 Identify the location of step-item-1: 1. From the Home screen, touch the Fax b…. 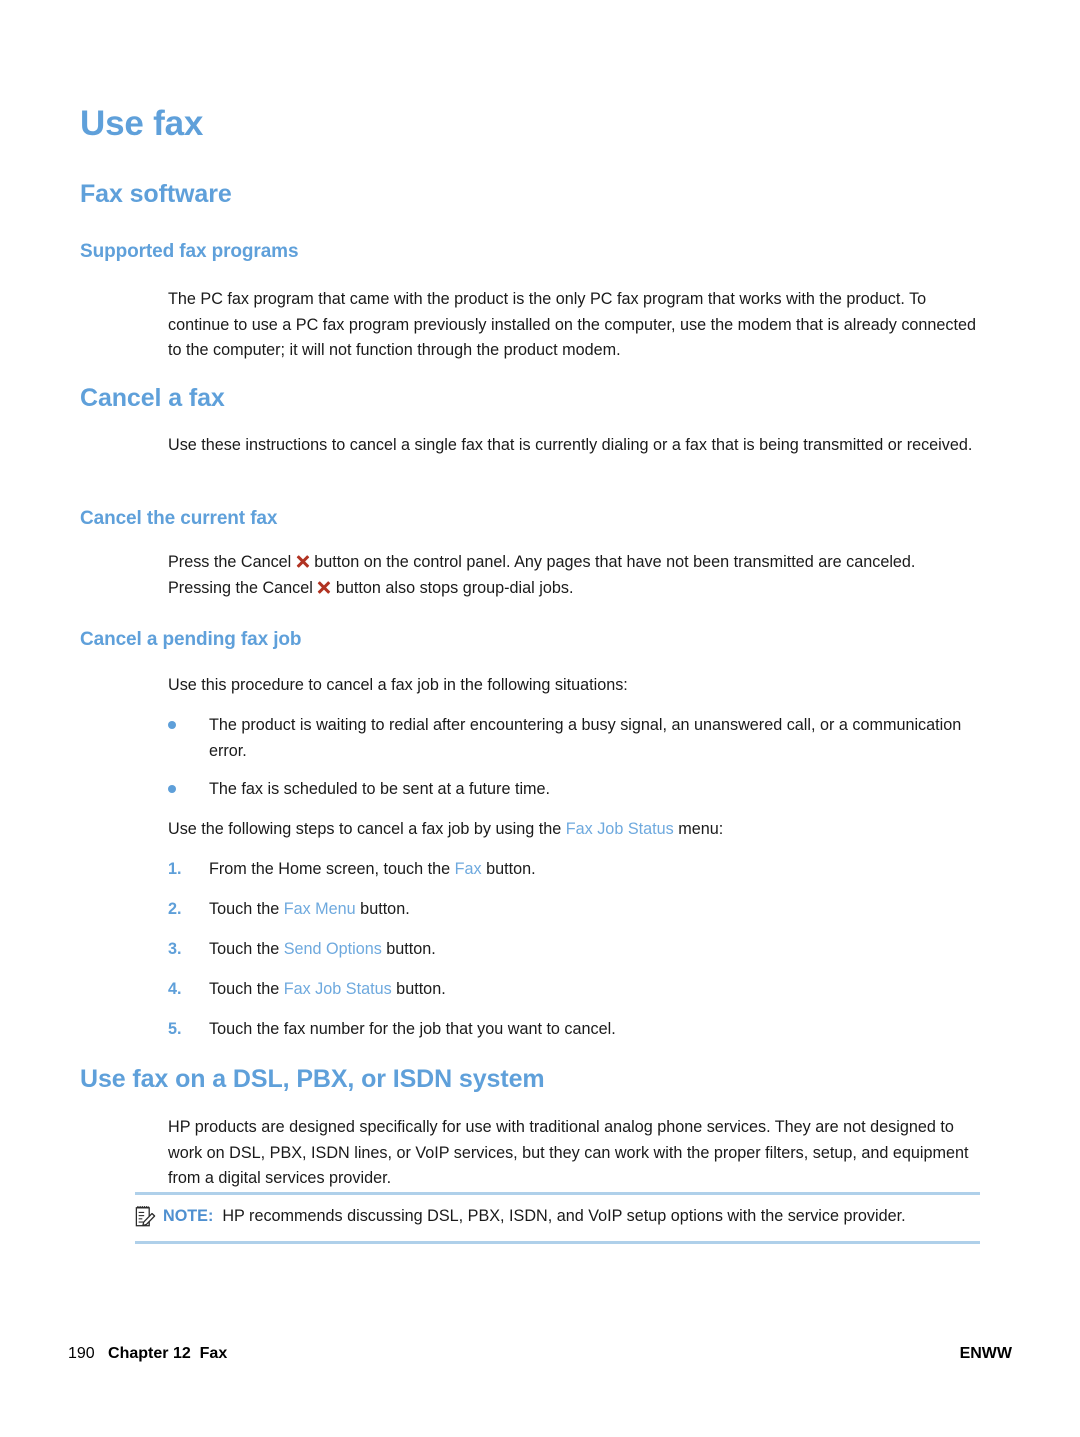
(563, 870).